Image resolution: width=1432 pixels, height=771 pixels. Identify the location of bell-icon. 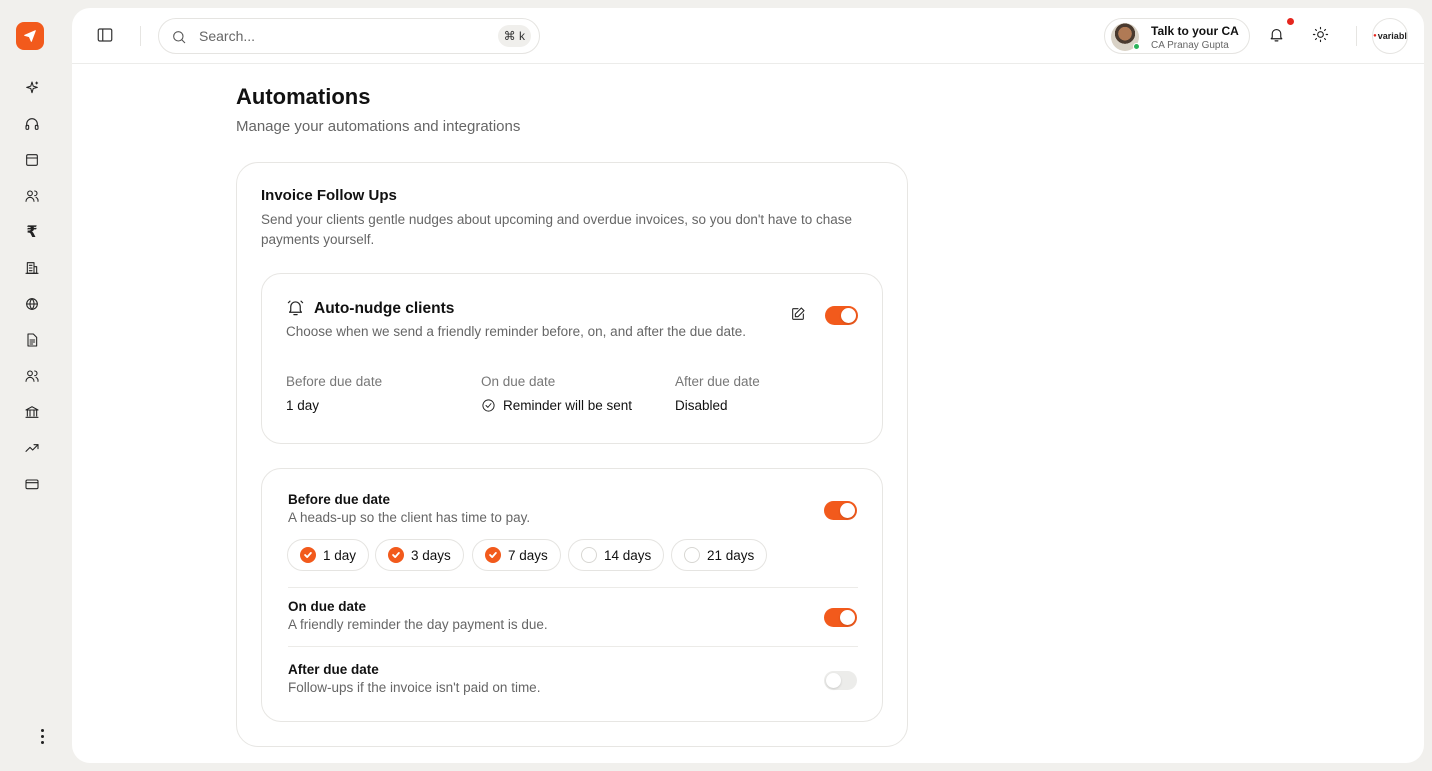
(1278, 36).